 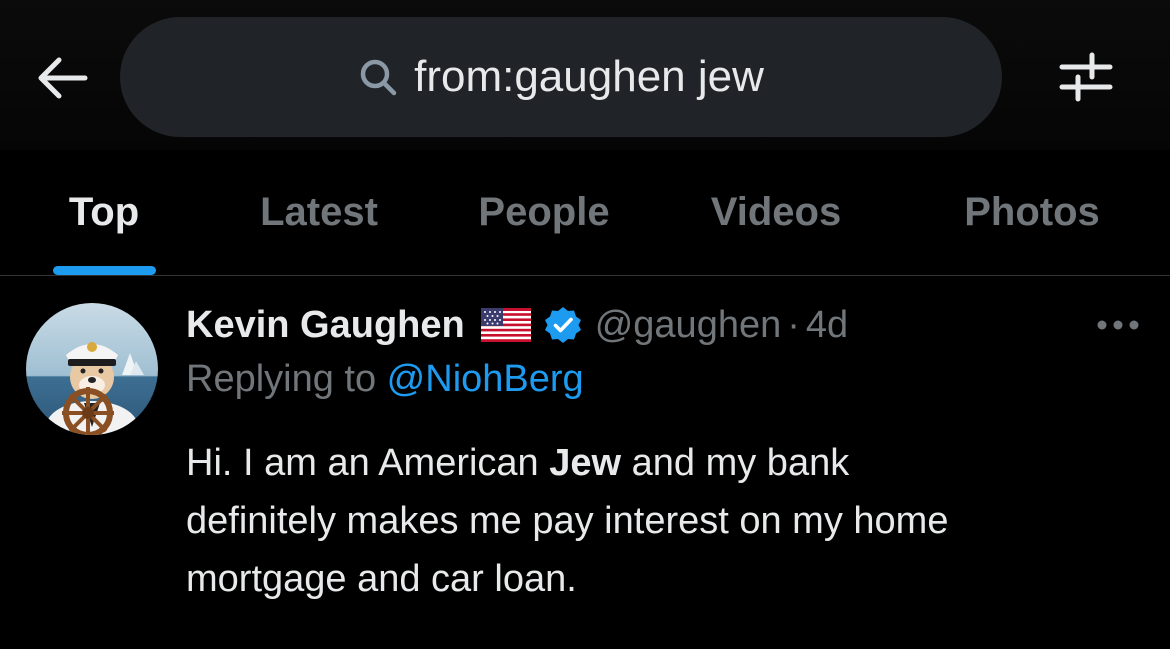 I want to click on sliders-icon, so click(x=1086, y=77).